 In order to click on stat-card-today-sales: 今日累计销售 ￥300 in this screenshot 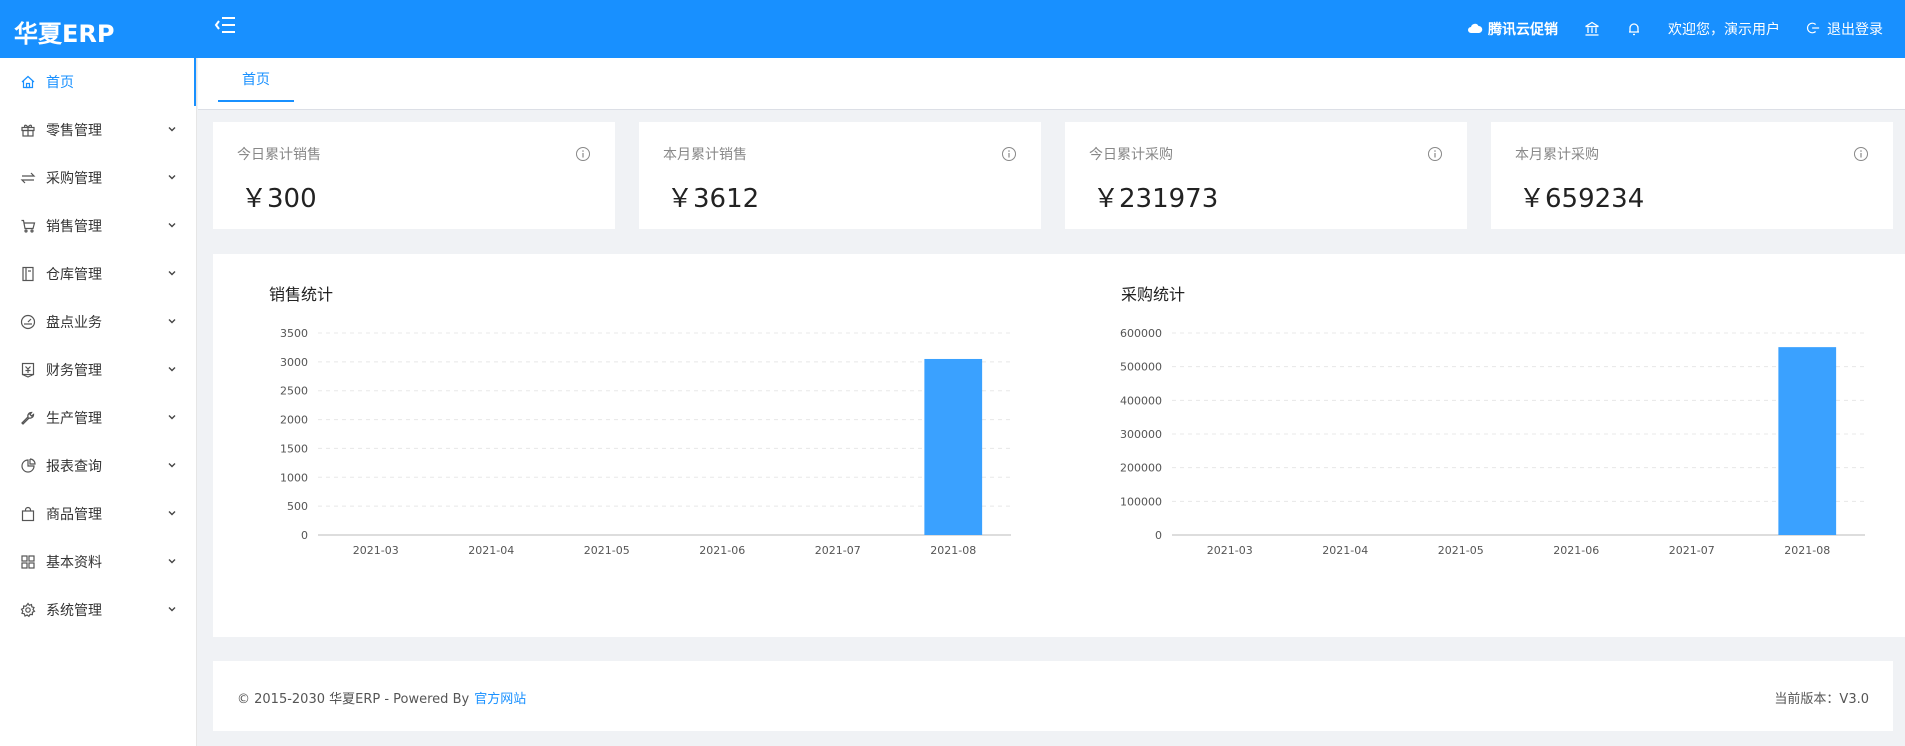, I will do `click(414, 175)`.